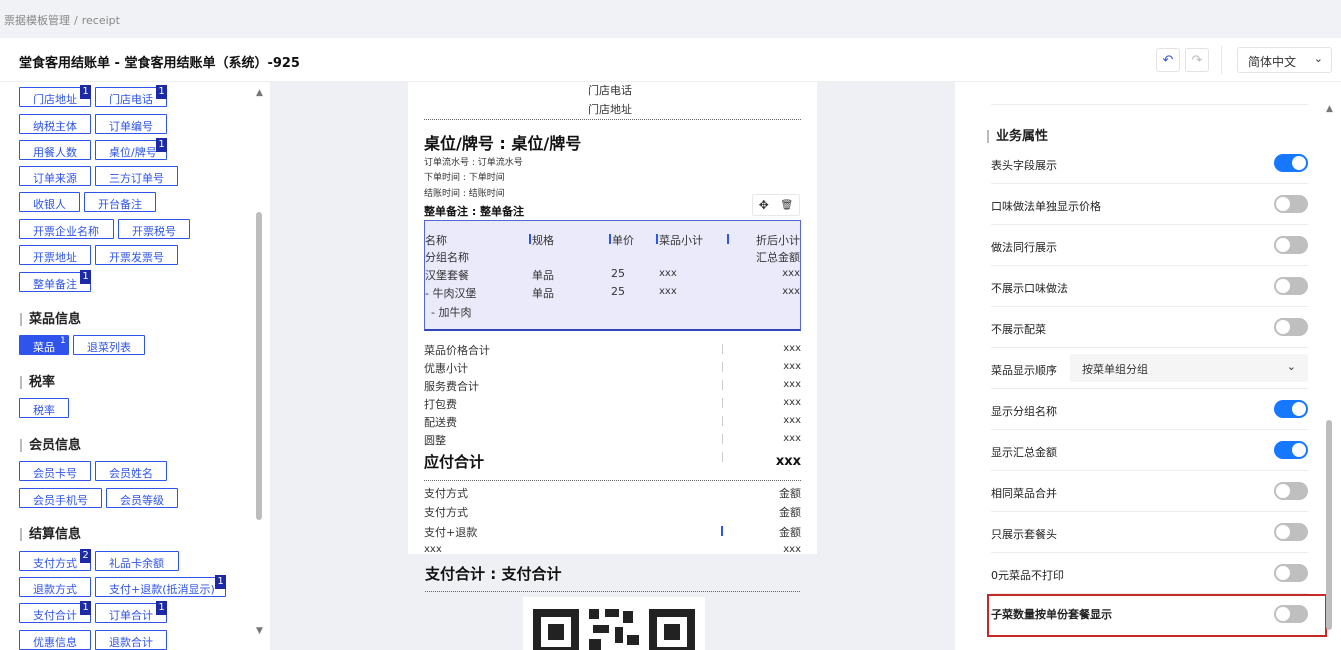 This screenshot has height=650, width=1341. I want to click on field-tax-rate: 税率, so click(44, 408).